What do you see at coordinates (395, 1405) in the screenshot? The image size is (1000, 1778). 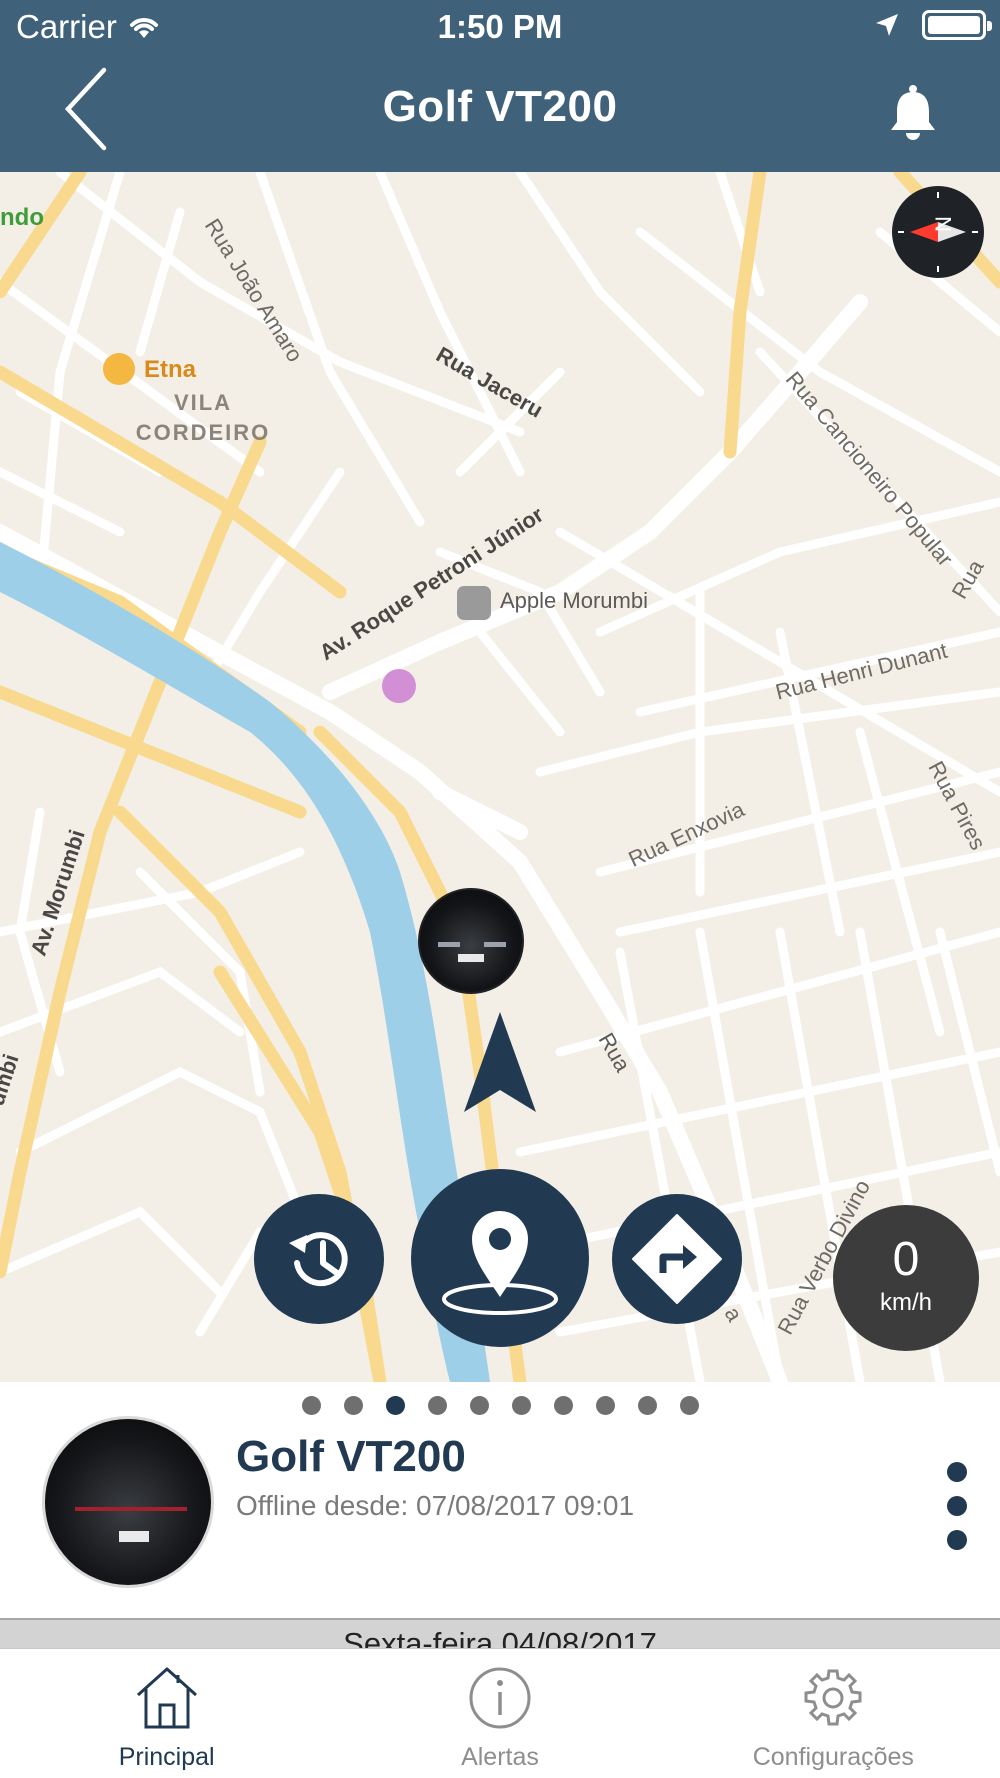 I see `page-dot-active` at bounding box center [395, 1405].